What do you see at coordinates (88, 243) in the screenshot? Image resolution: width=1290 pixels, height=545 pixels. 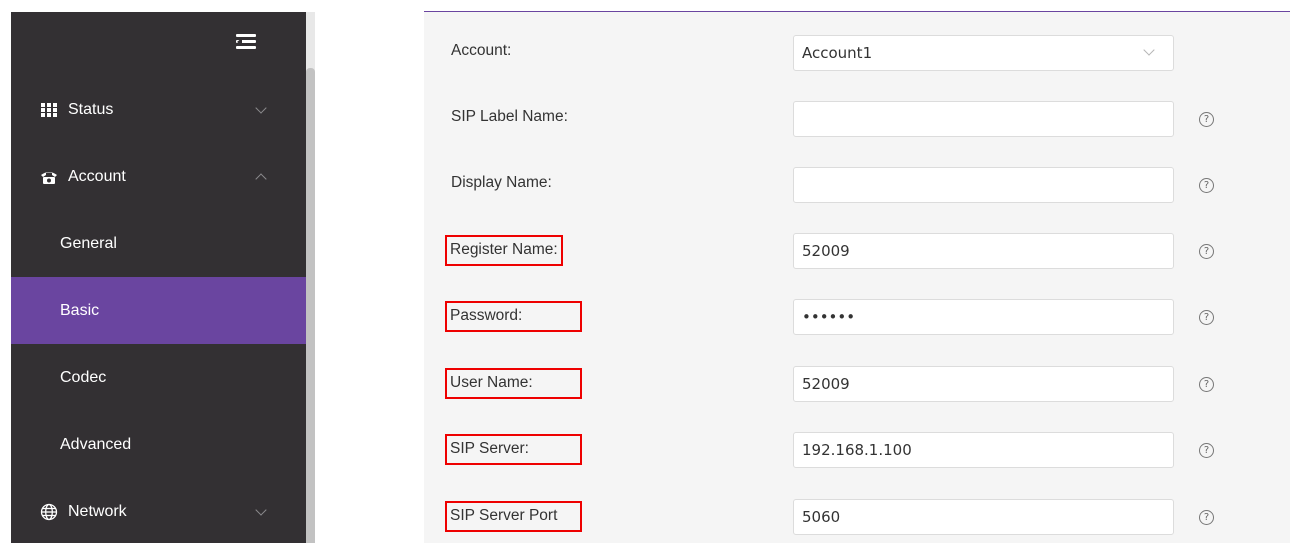 I see `sidebar-item-label: General` at bounding box center [88, 243].